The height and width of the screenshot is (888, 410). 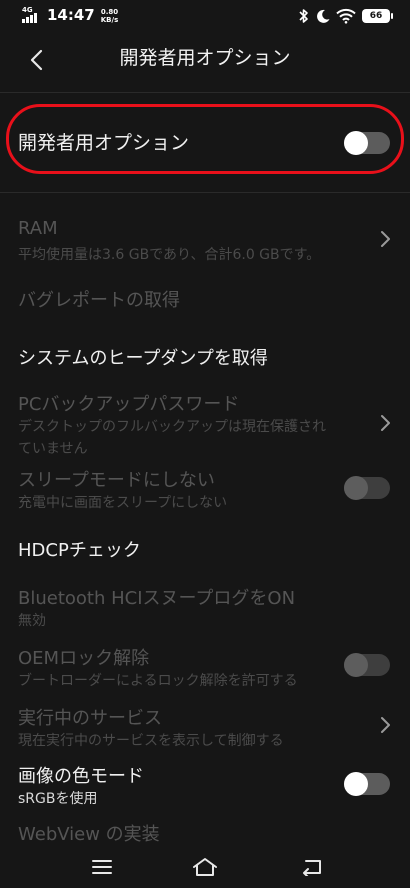 I want to click on home-icon, so click(x=205, y=867).